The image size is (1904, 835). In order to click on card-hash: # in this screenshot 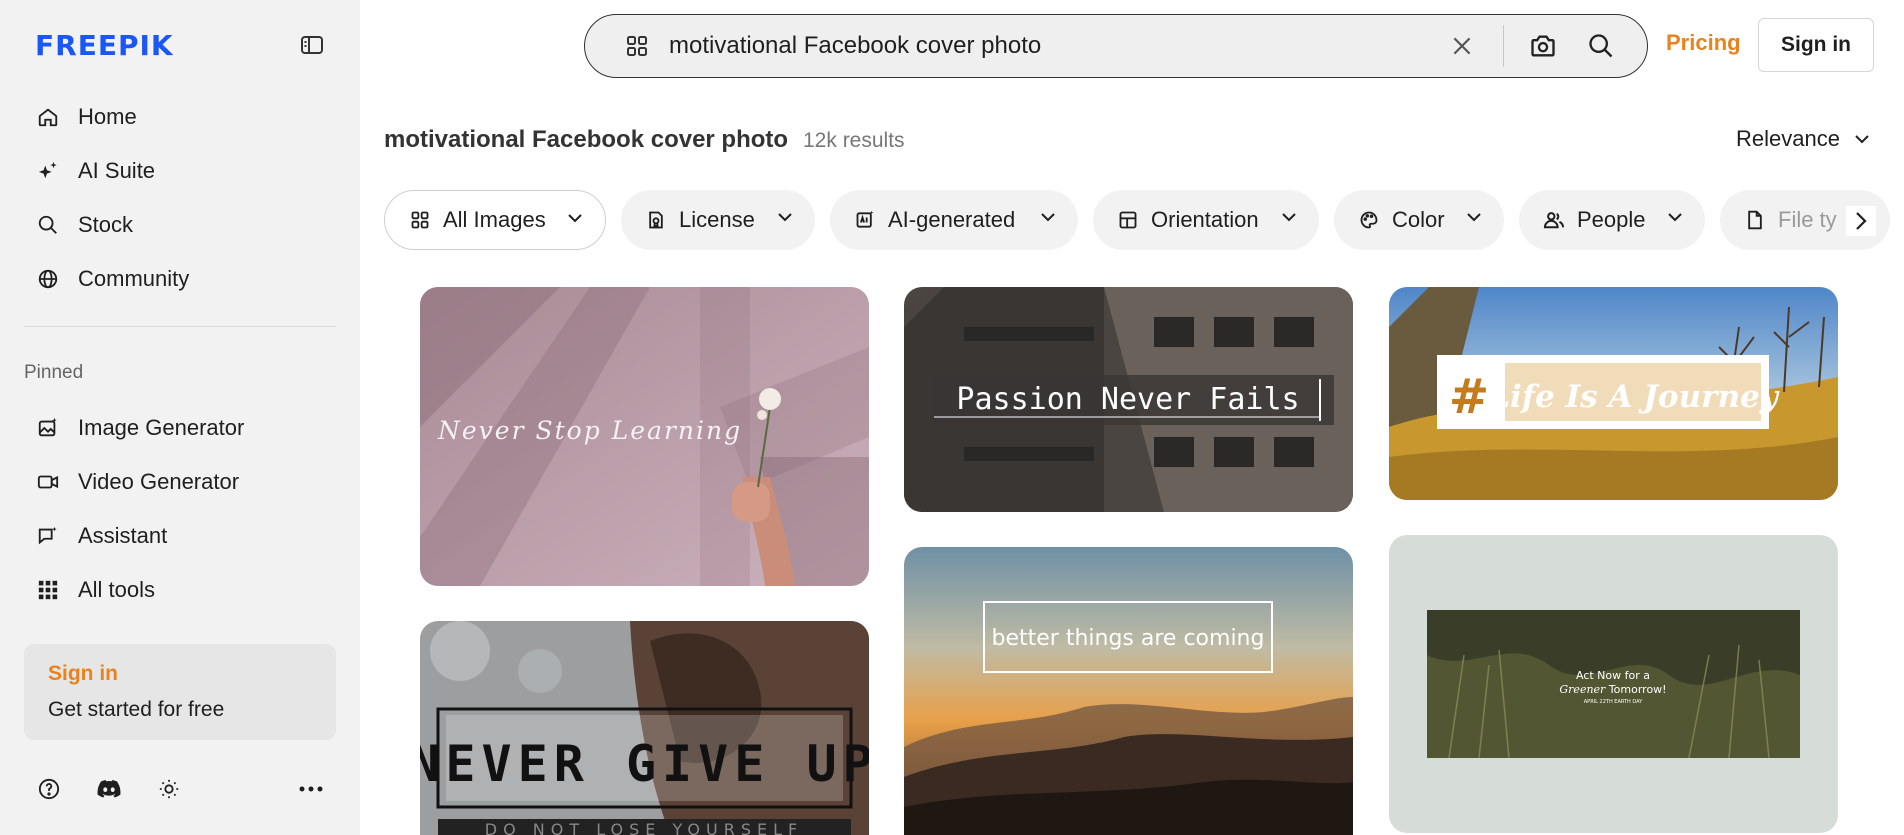, I will do `click(1469, 397)`.